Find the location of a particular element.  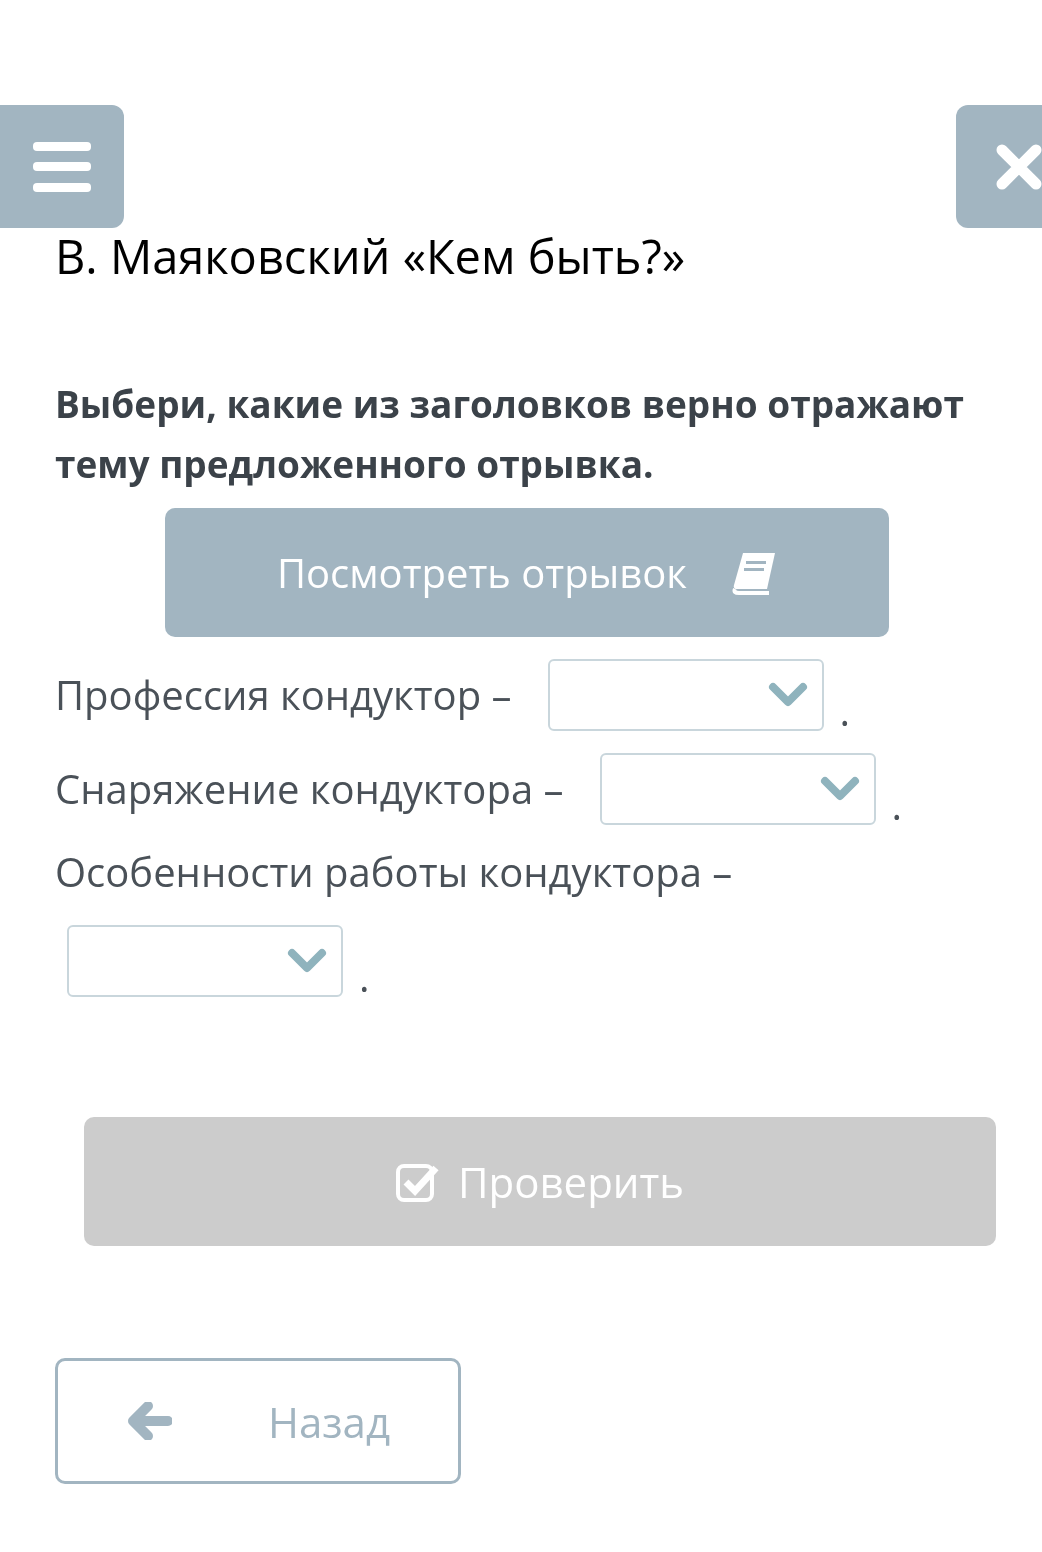

back-button: Назад is located at coordinates (258, 1421).